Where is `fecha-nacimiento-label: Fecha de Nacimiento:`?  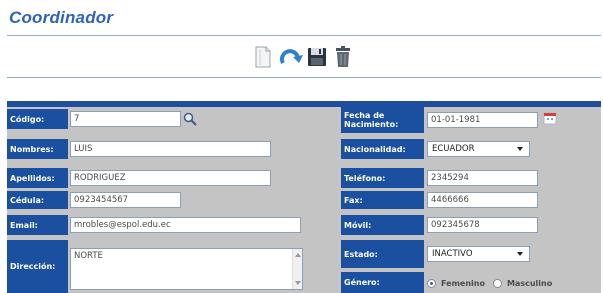 fecha-nacimiento-label: Fecha de Nacimiento: is located at coordinates (382, 120).